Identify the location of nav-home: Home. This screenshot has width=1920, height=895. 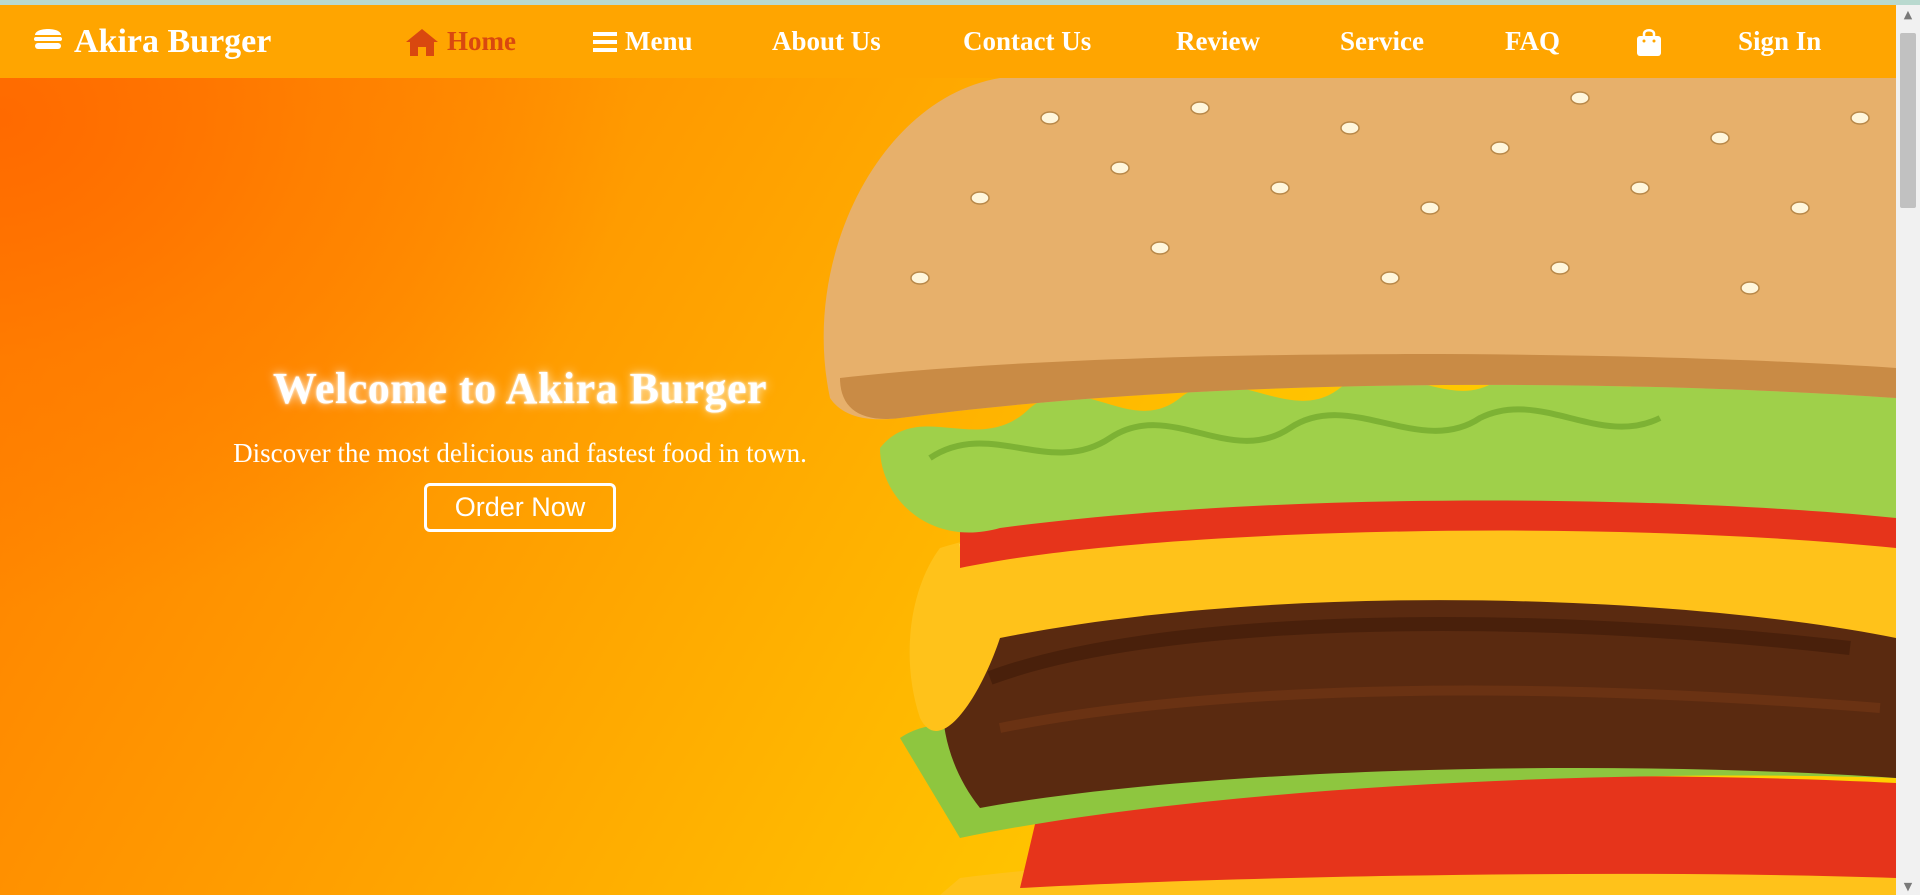
(460, 41).